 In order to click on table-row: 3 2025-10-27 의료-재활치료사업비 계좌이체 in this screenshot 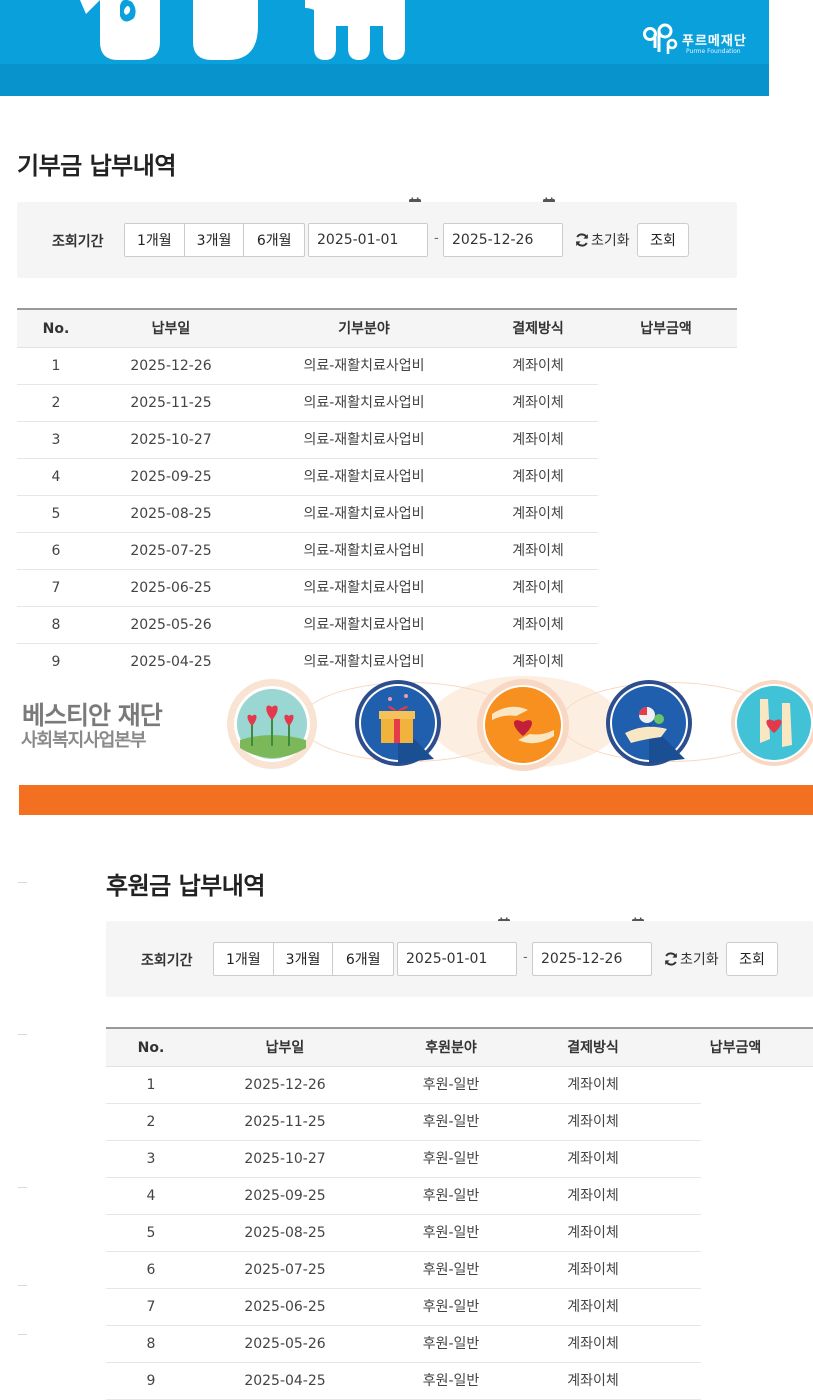, I will do `click(377, 440)`.